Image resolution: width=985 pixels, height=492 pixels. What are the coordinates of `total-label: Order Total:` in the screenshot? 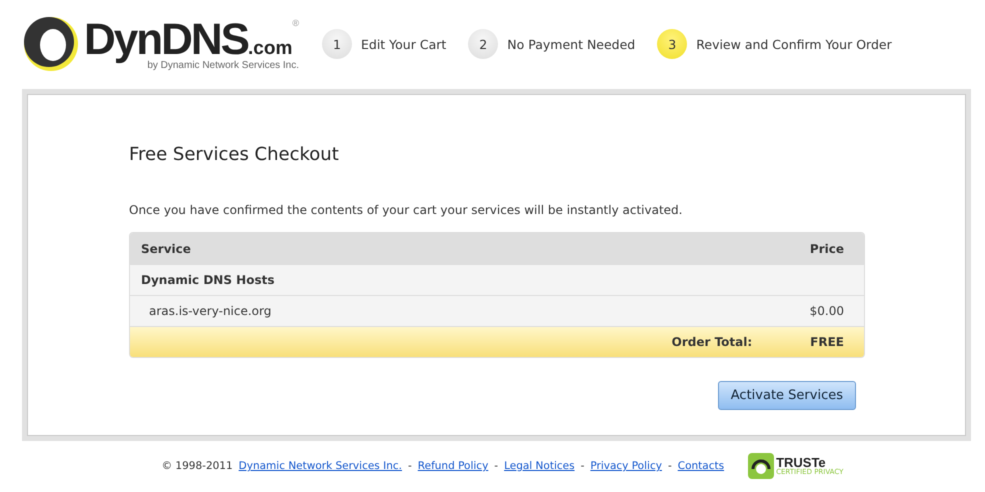 It's located at (712, 342).